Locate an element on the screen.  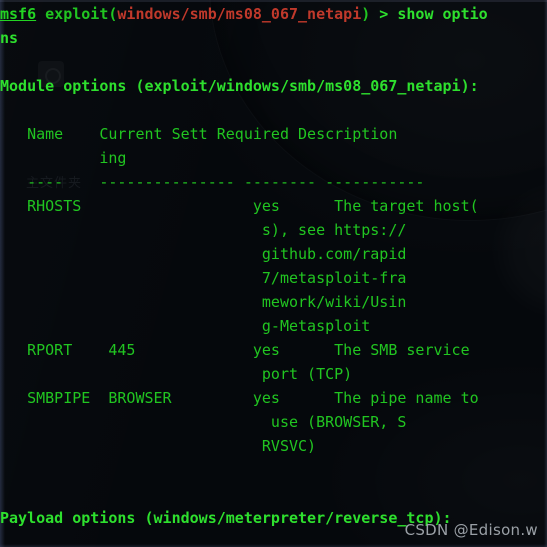
module-header-indent is located at coordinates (49, 158).